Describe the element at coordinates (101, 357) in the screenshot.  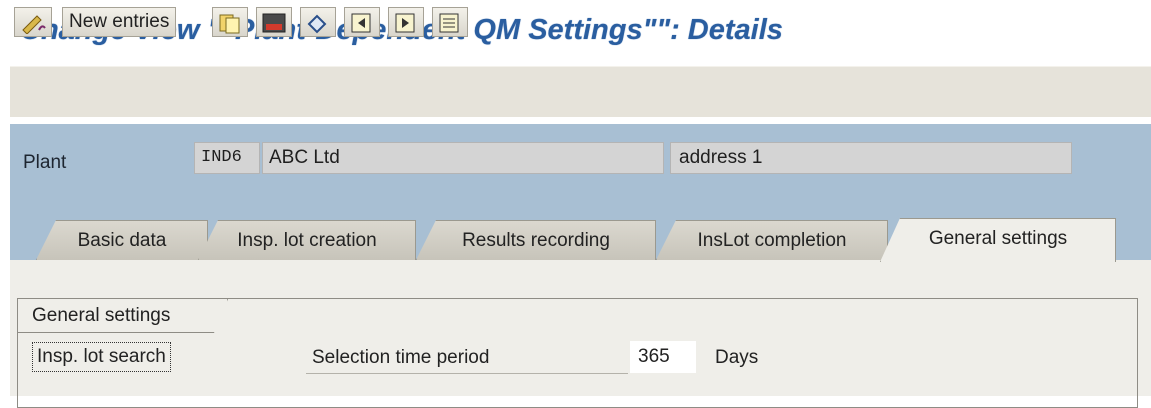
I see `insp-lot-search-label: Insp. lot search` at that location.